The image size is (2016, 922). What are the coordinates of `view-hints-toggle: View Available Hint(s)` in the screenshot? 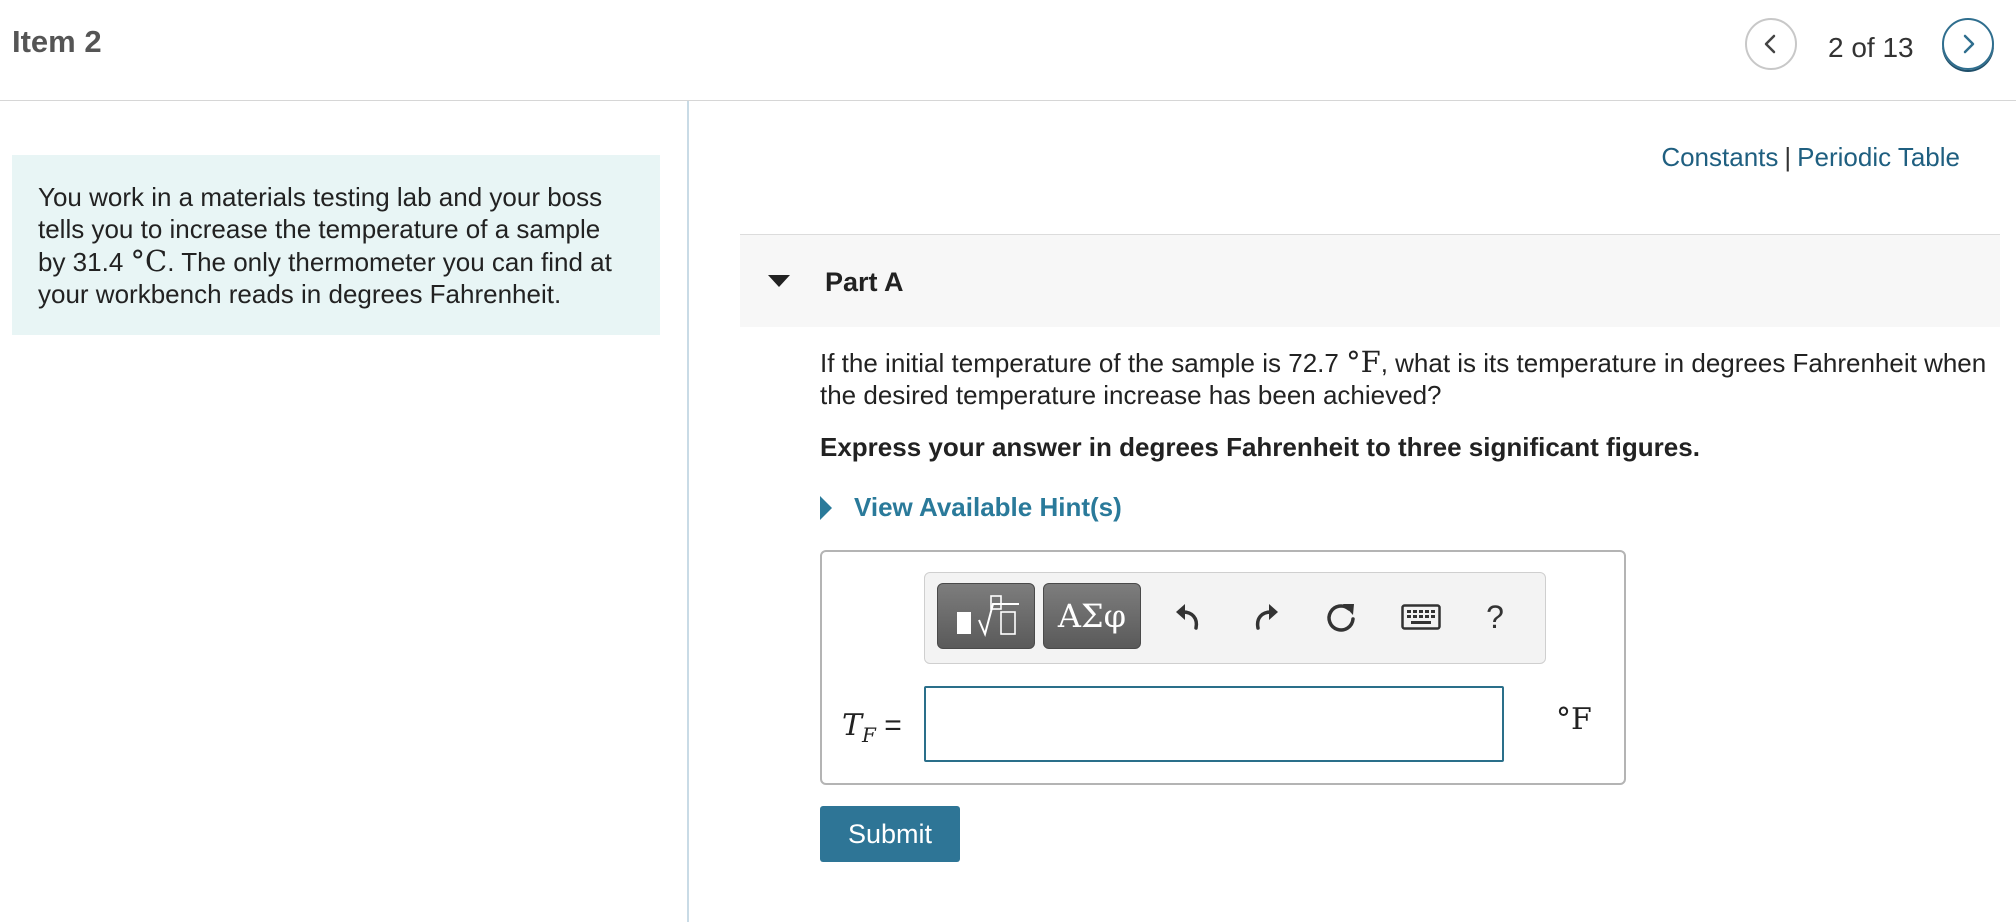 It's located at (971, 507).